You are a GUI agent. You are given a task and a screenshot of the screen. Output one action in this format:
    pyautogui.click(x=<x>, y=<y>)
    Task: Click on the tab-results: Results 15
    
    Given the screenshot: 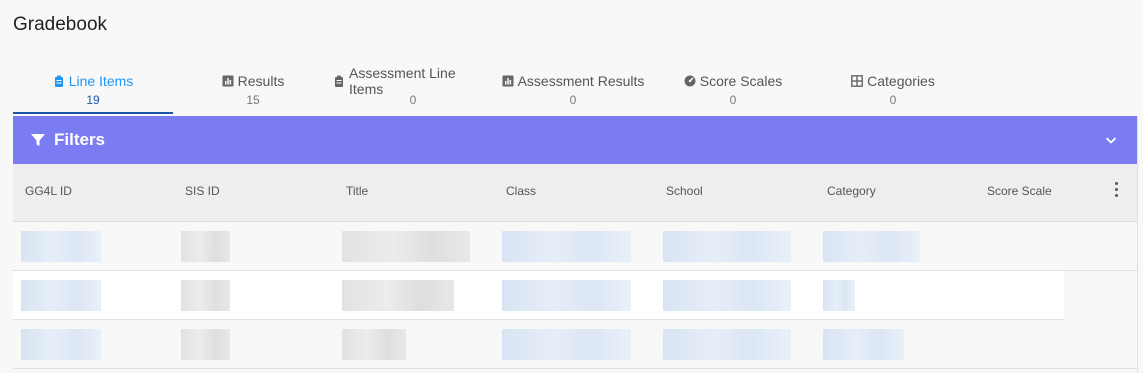 What is the action you would take?
    pyautogui.click(x=253, y=93)
    